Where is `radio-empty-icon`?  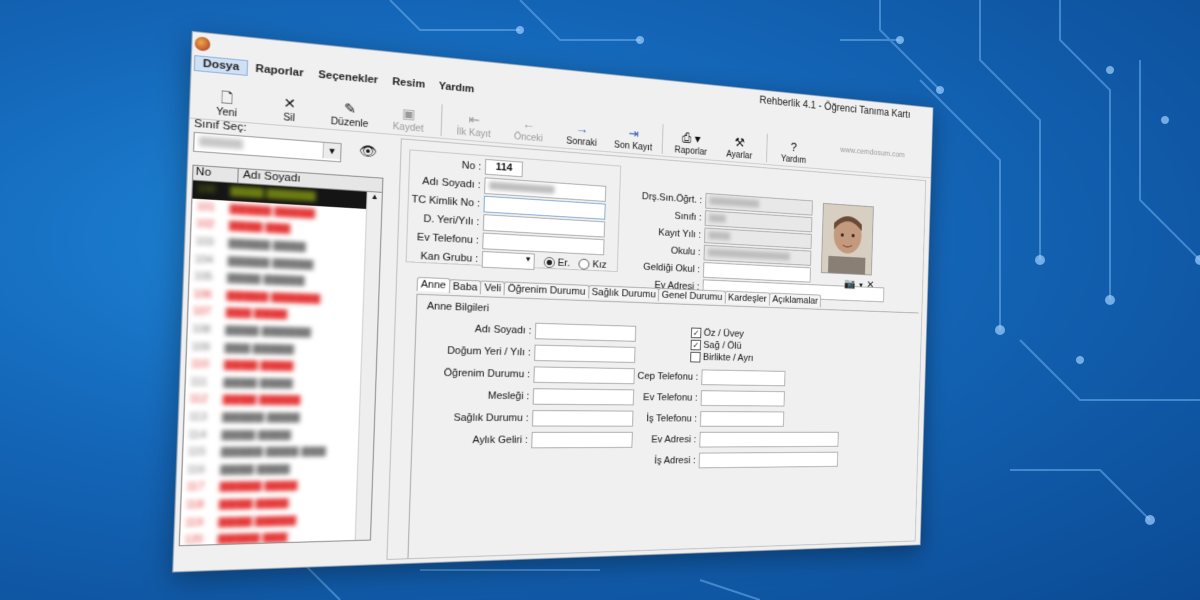
radio-empty-icon is located at coordinates (584, 264).